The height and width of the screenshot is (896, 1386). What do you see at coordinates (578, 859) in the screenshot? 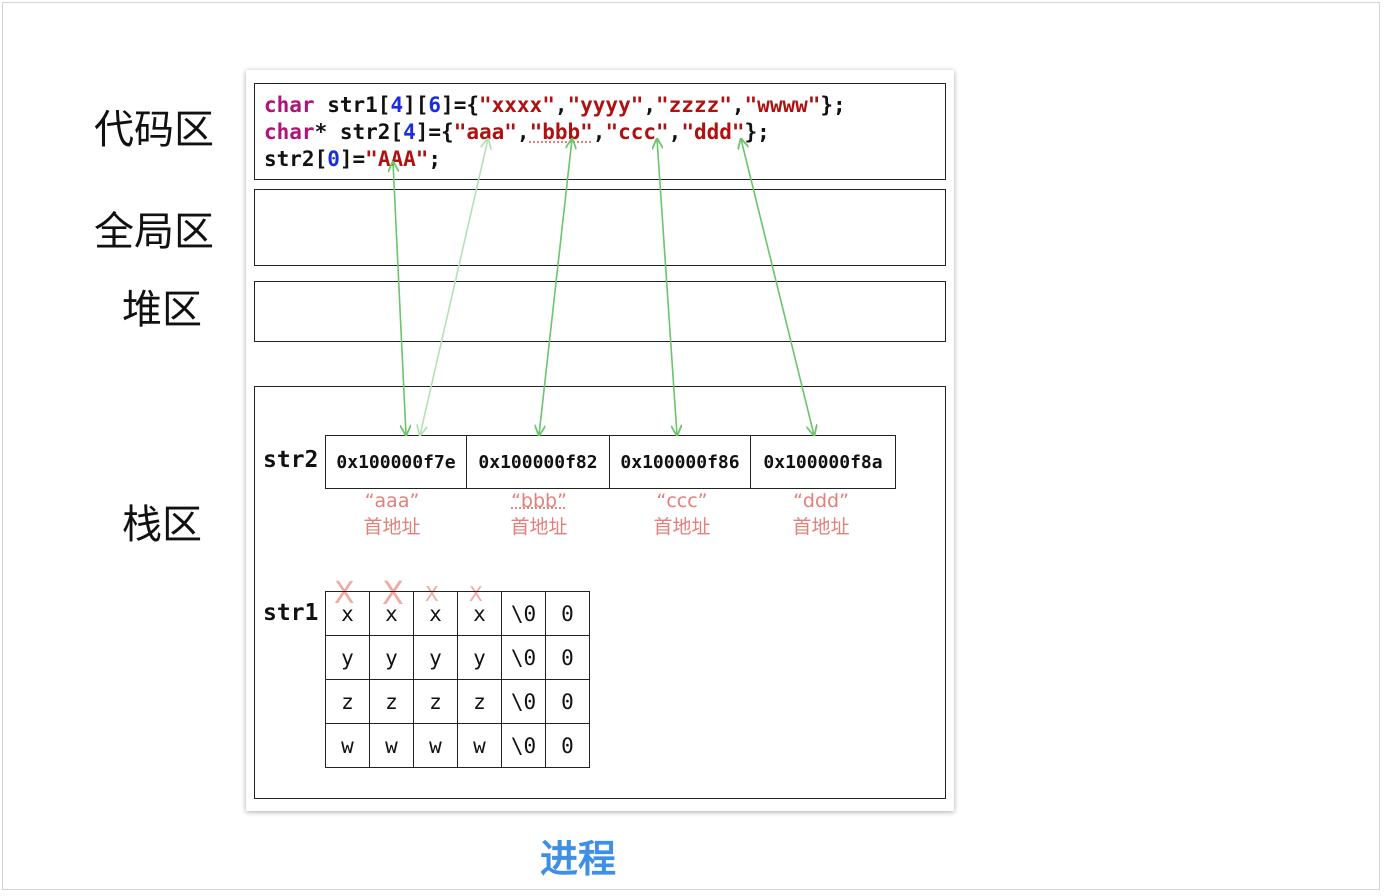
I see `process-caption: 进程` at bounding box center [578, 859].